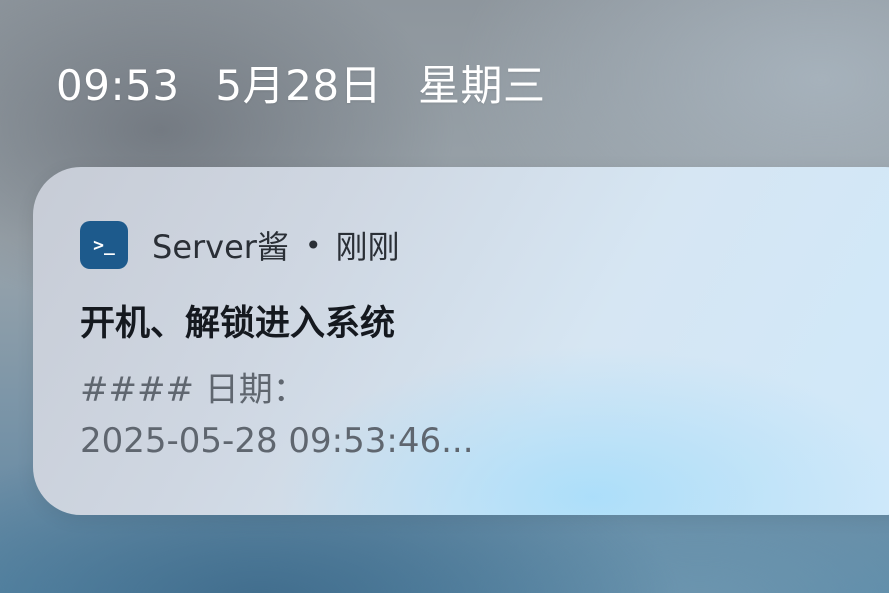 This screenshot has width=889, height=593. Describe the element at coordinates (193, 390) in the screenshot. I see `notification-body-line-1: #### 日期：` at that location.